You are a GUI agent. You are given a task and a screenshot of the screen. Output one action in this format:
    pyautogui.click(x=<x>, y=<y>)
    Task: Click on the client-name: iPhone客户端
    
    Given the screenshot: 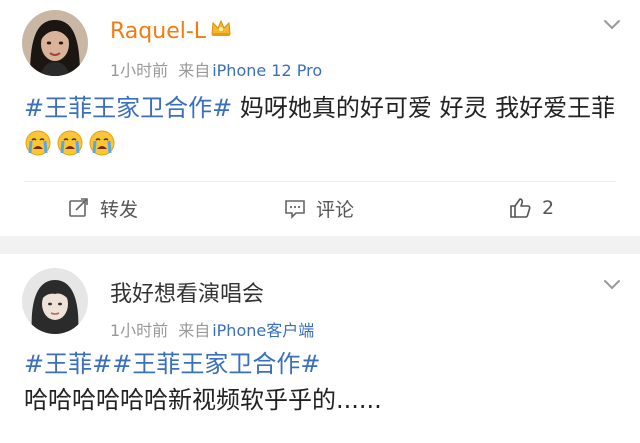 What is the action you would take?
    pyautogui.click(x=263, y=330)
    